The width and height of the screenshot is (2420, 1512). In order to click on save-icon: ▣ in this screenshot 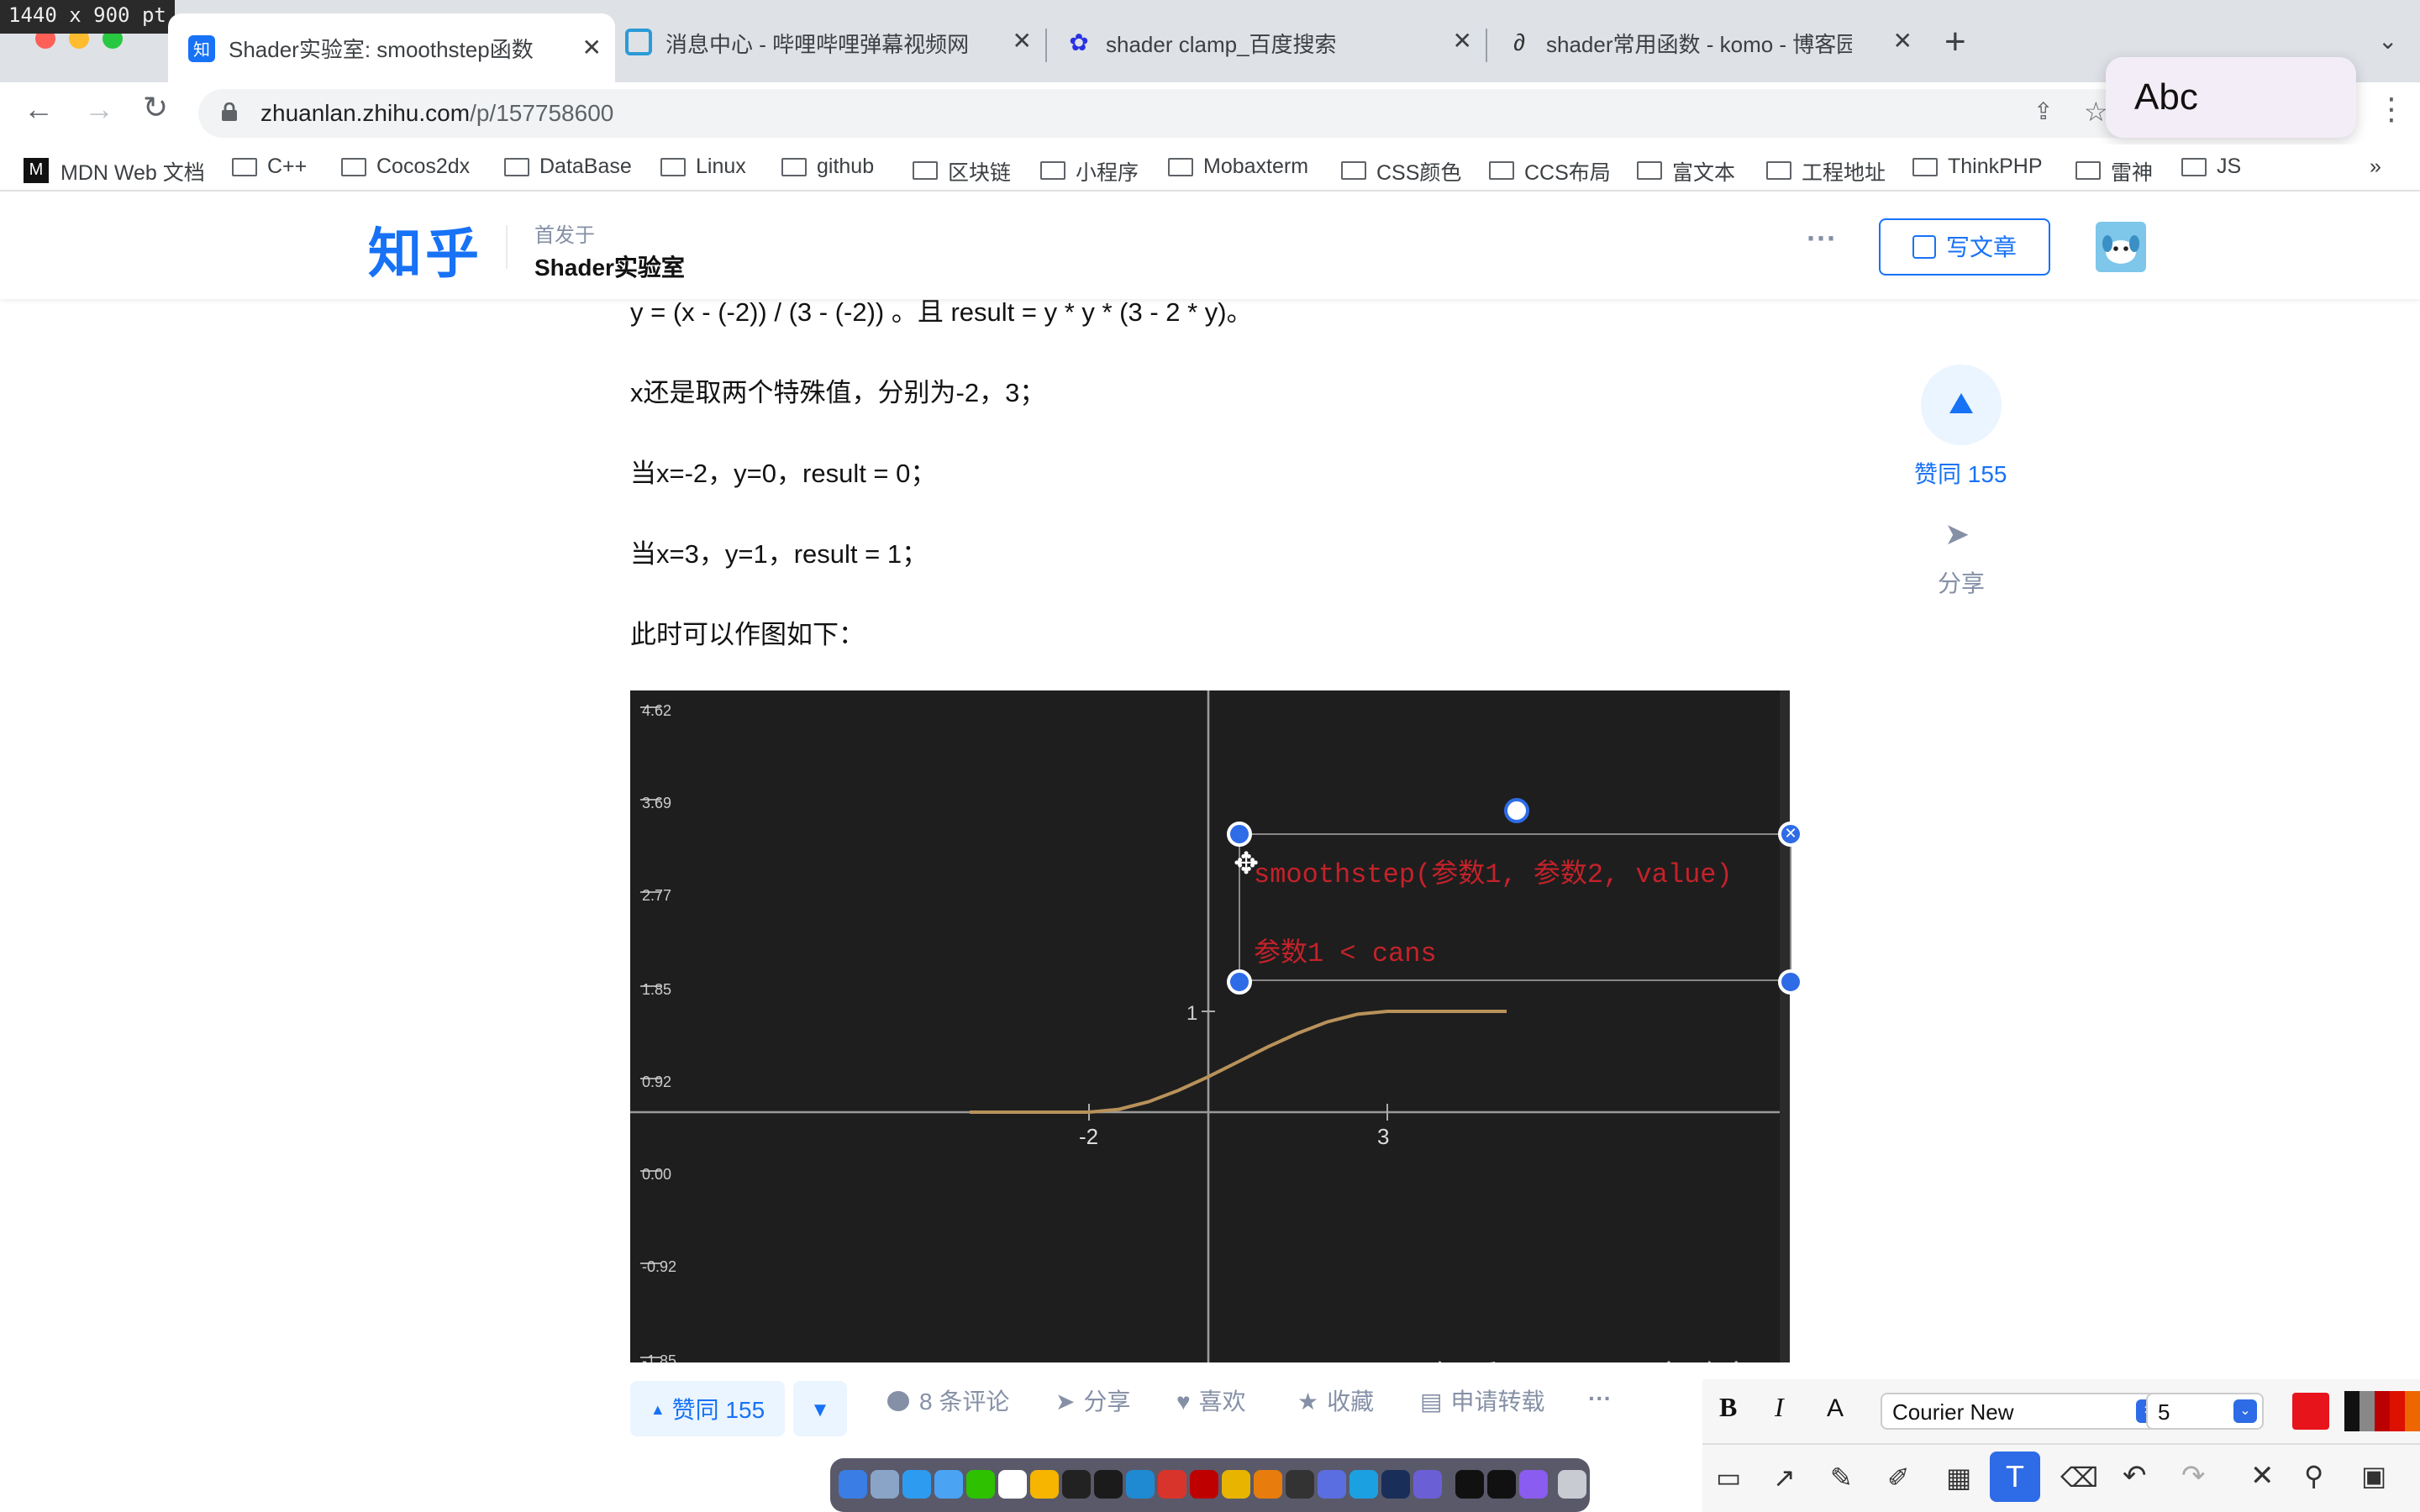, I will do `click(2373, 1477)`.